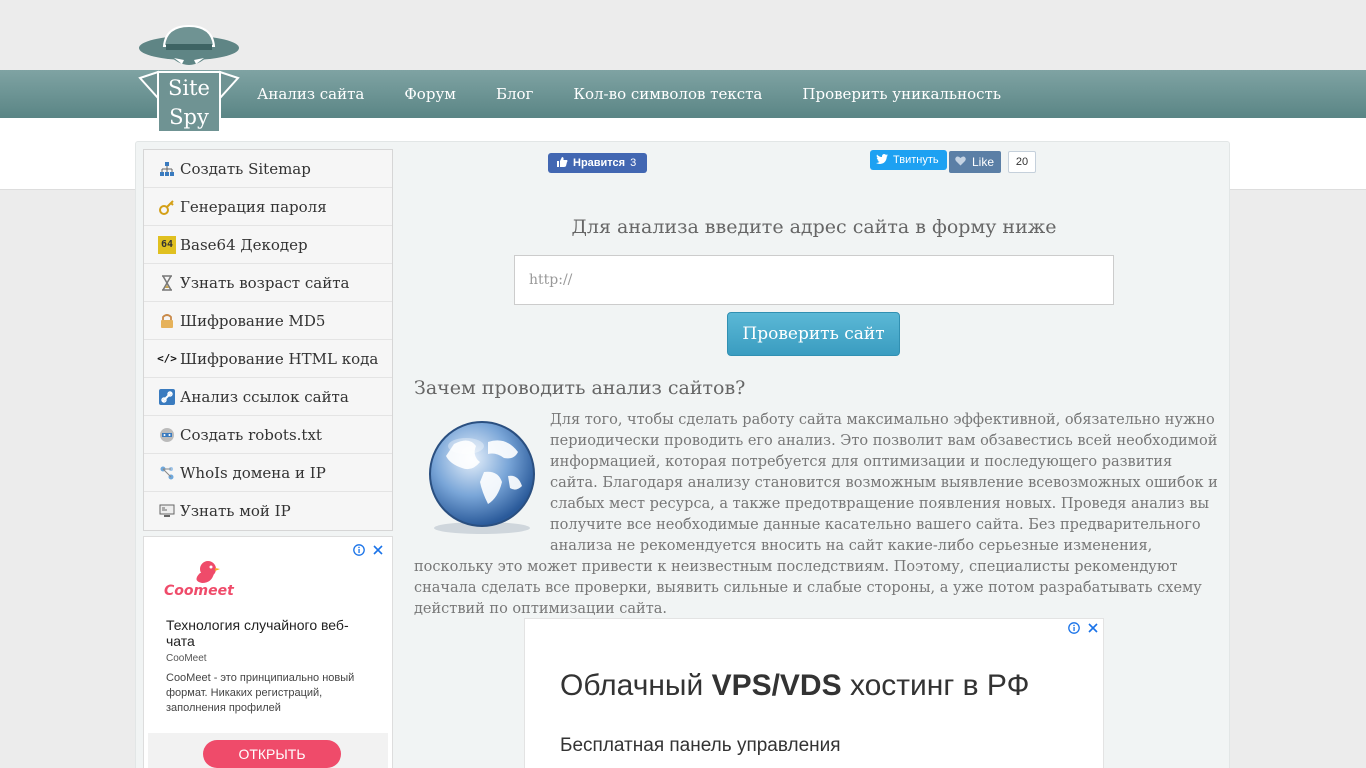 This screenshot has width=1366, height=768. What do you see at coordinates (776, 685) in the screenshot?
I see `hosting-ad-heading-bold: VPS/VDS` at bounding box center [776, 685].